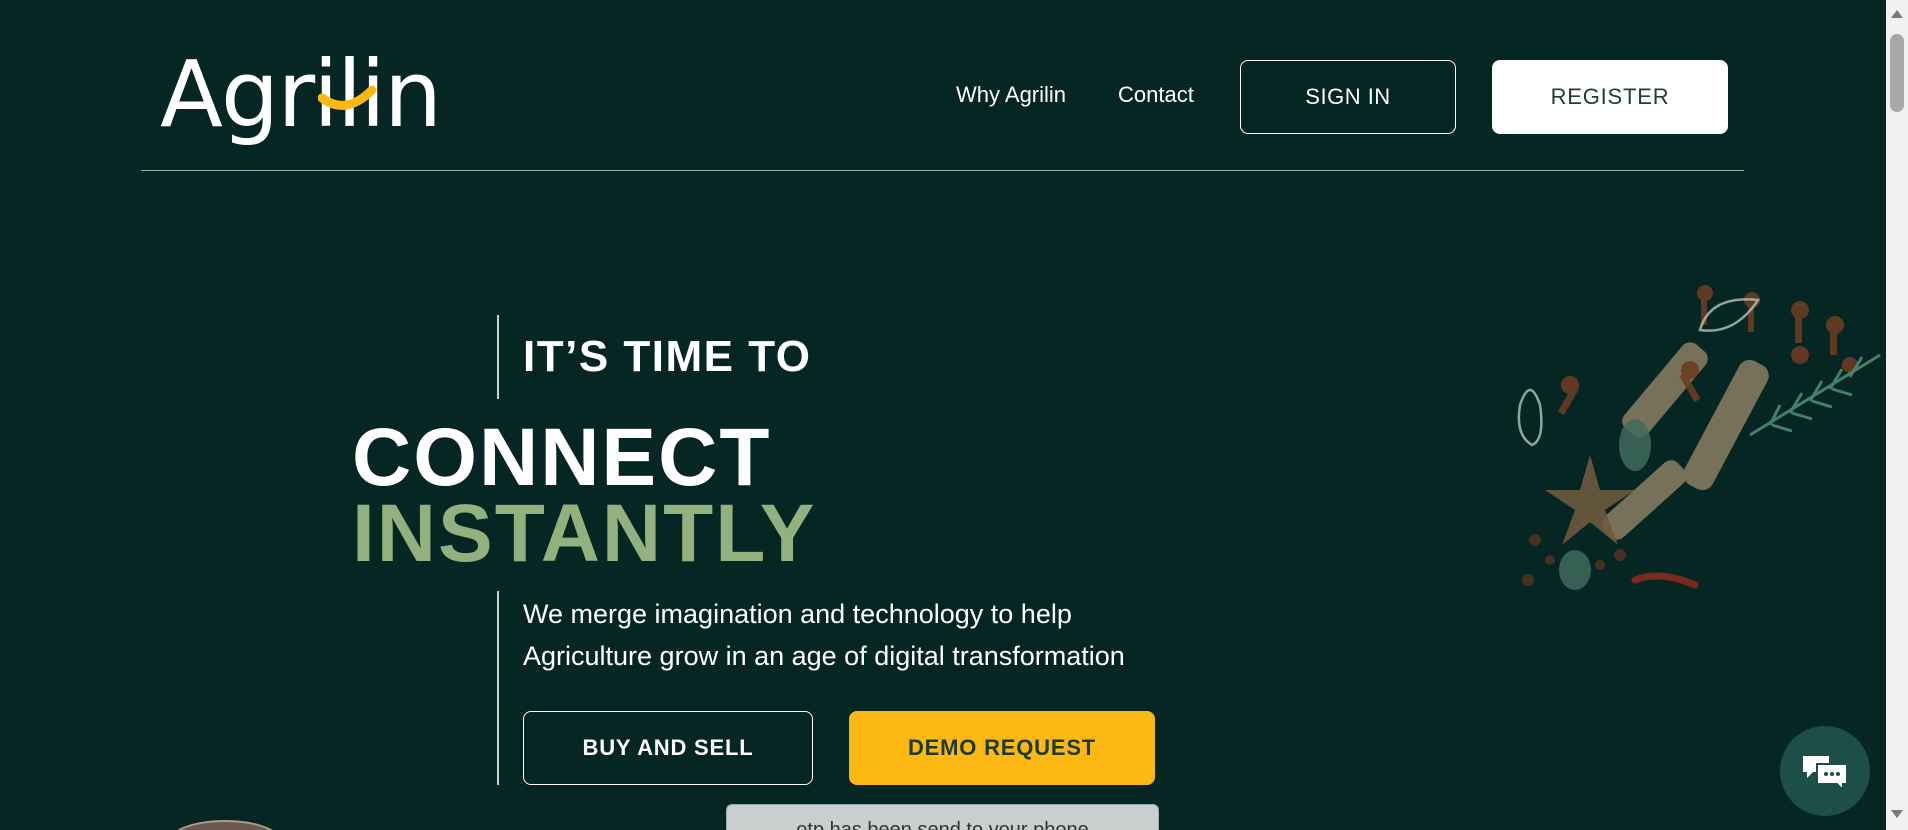 This screenshot has width=1908, height=830. What do you see at coordinates (1897, 73) in the screenshot?
I see `scroll-thumb` at bounding box center [1897, 73].